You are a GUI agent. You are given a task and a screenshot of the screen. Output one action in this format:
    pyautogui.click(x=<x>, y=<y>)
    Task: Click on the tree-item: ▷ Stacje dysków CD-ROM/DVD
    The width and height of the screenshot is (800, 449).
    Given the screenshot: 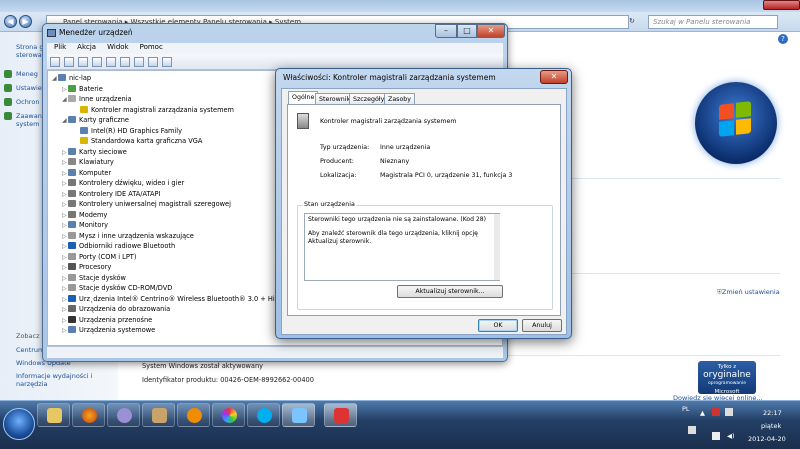 What is the action you would take?
    pyautogui.click(x=117, y=288)
    